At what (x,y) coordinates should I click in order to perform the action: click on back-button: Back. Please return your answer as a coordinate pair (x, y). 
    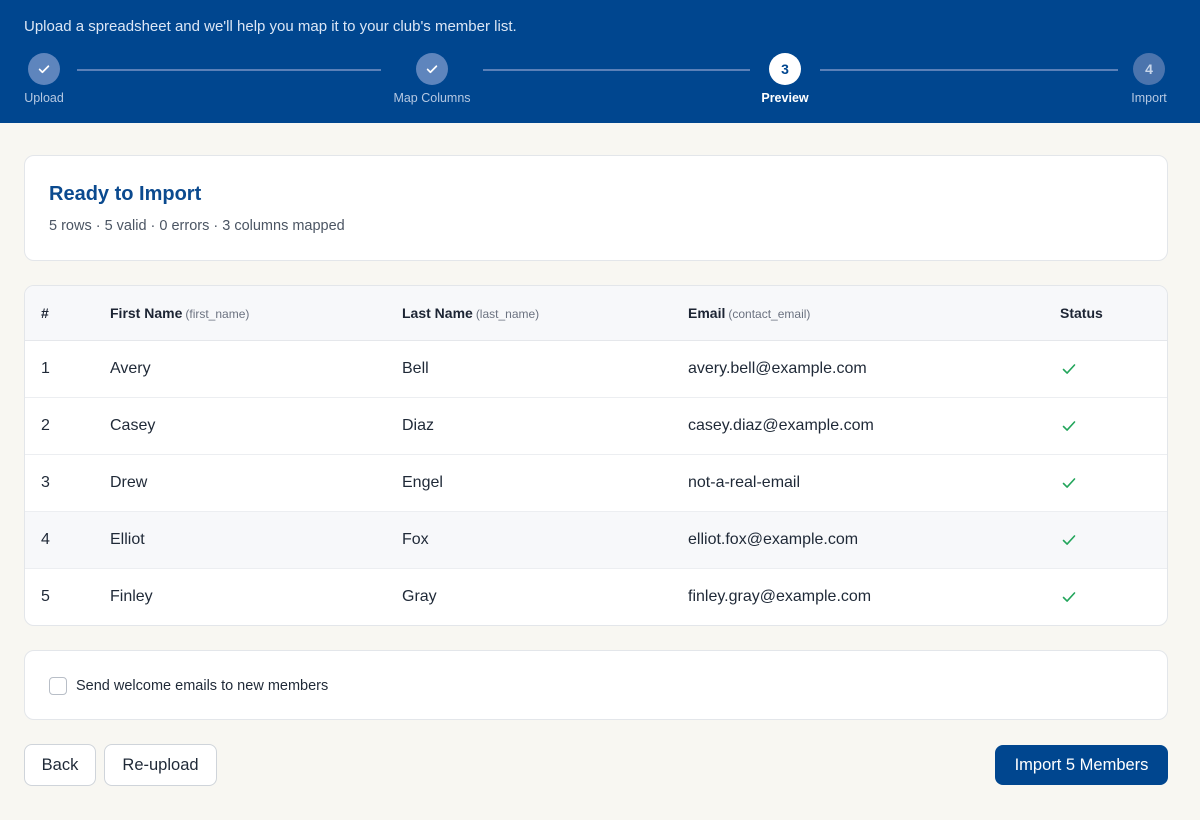
    Looking at the image, I should click on (60, 765).